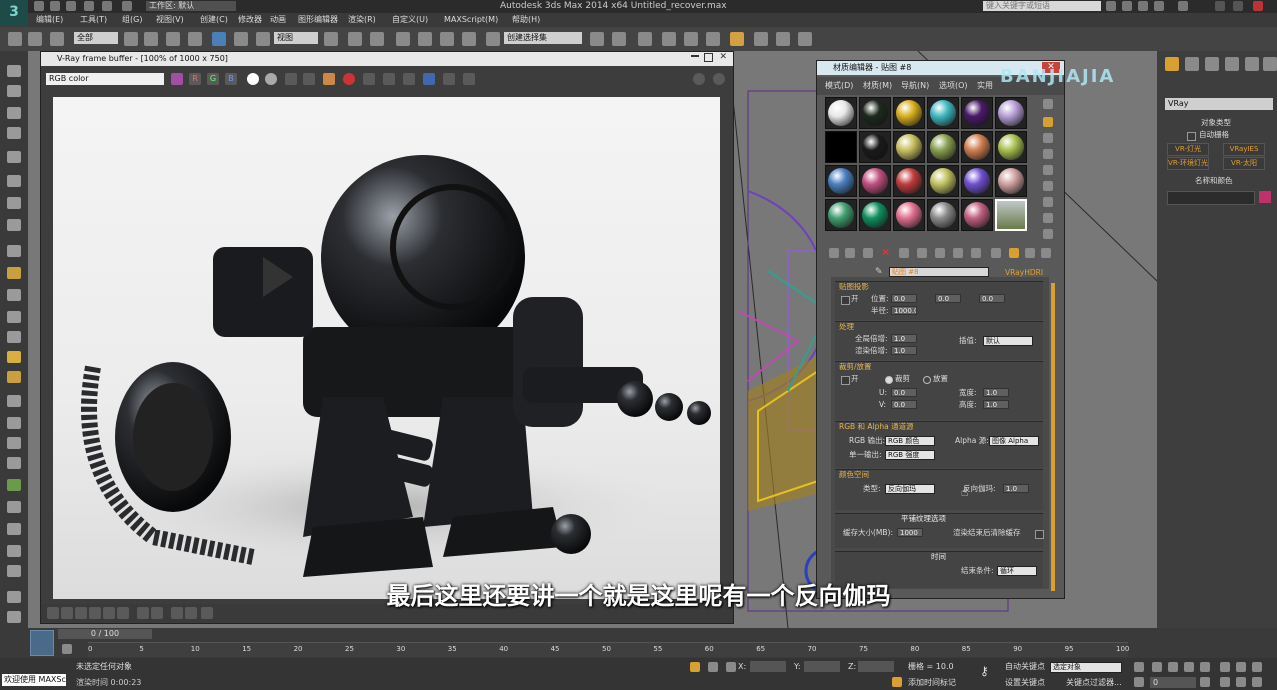 The image size is (1277, 690). I want to click on blue-channel-button: B, so click(231, 79).